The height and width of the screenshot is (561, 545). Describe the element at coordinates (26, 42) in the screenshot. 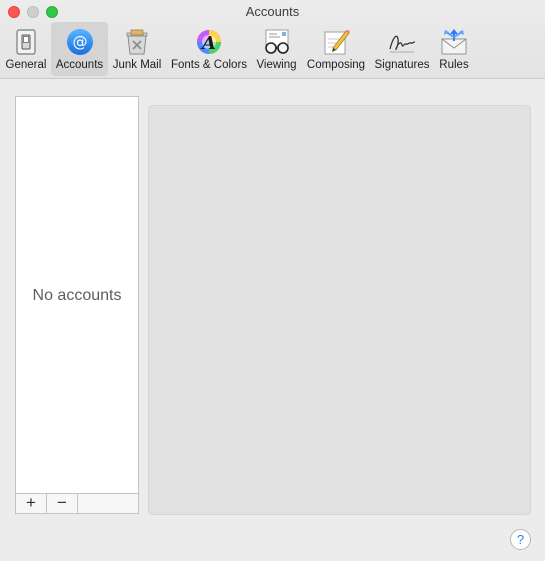

I see `general-switch-icon` at that location.